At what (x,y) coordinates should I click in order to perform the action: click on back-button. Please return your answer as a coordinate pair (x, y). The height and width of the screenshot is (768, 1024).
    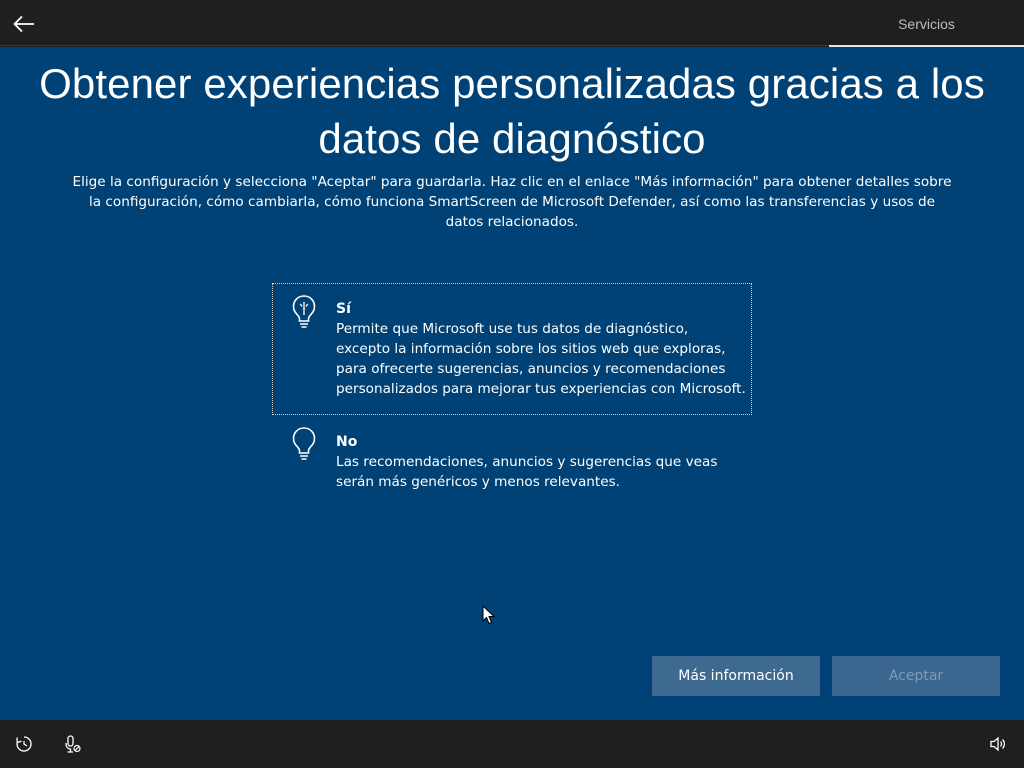
    Looking at the image, I should click on (24, 24).